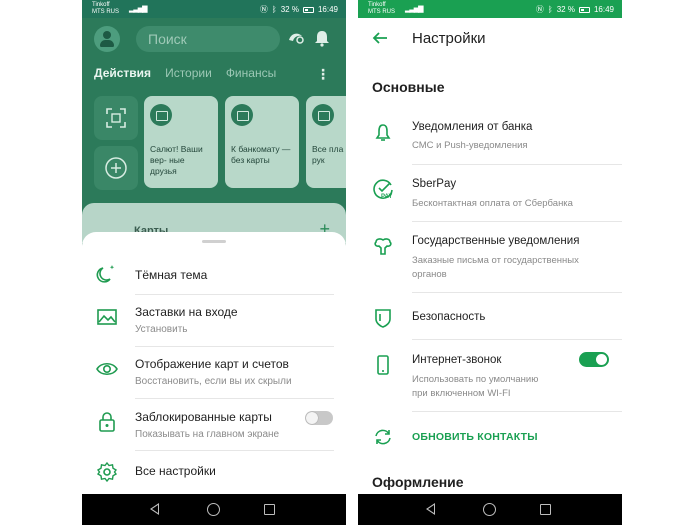  Describe the element at coordinates (323, 74) in the screenshot. I see `more-menu-icon: ⋮` at that location.